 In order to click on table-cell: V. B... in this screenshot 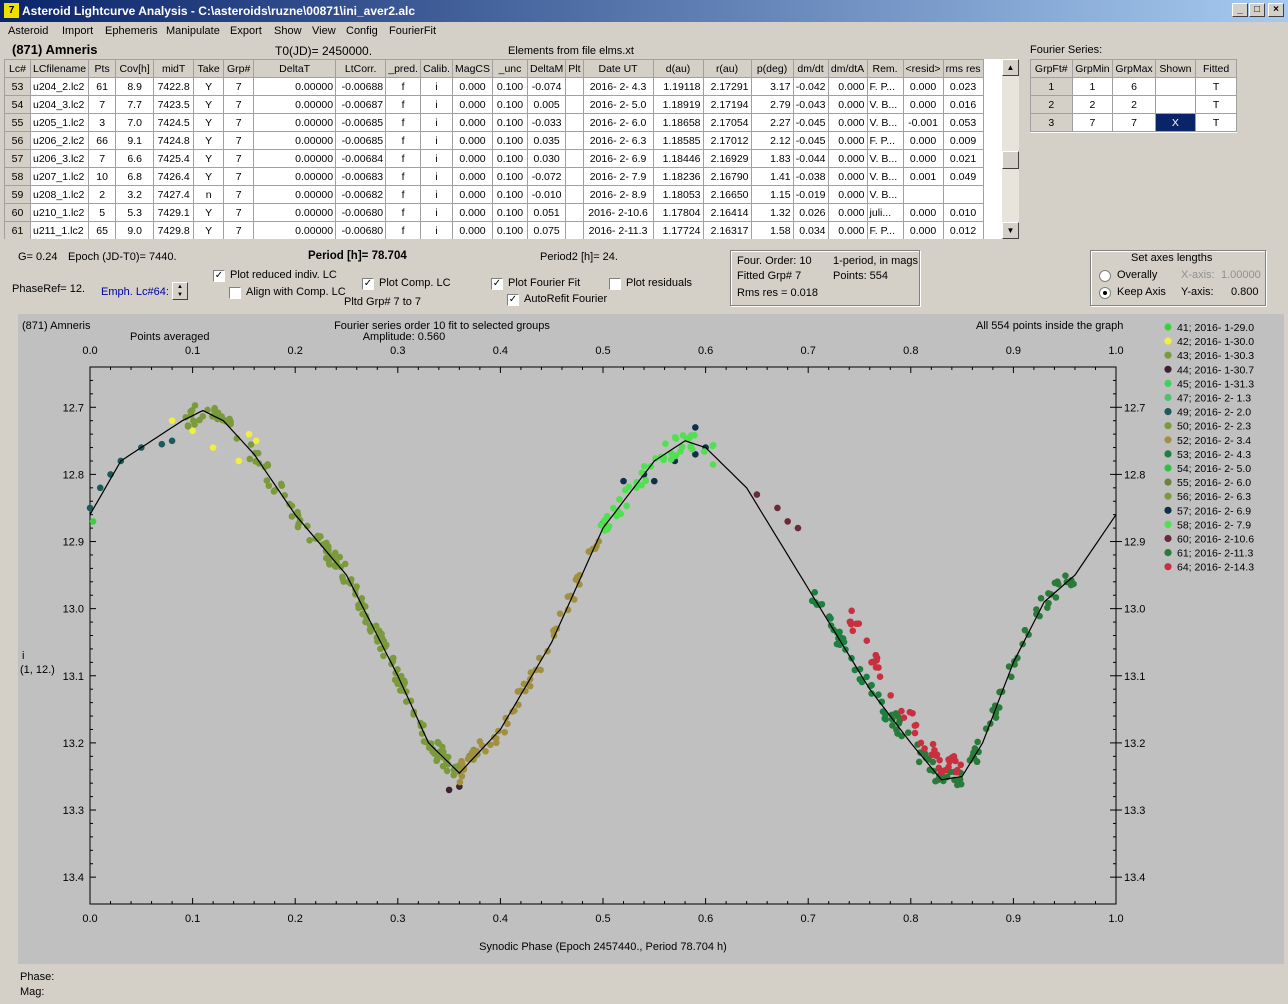, I will do `click(885, 194)`.